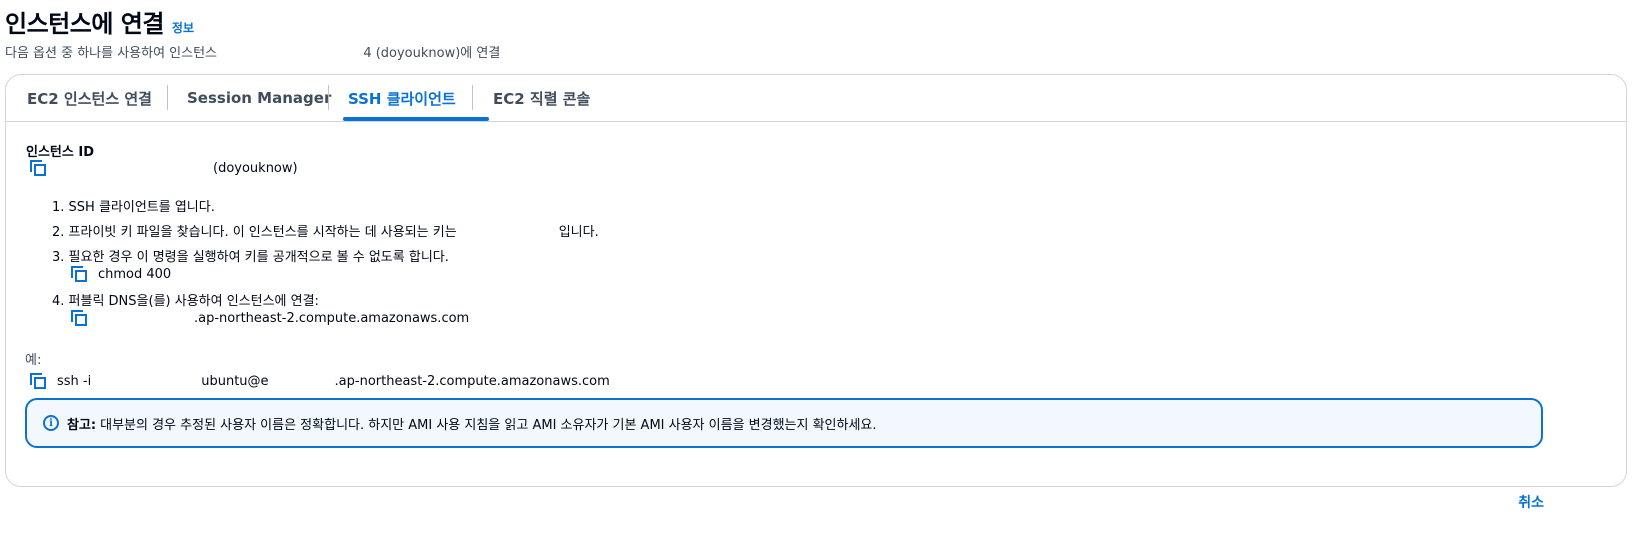 Image resolution: width=1632 pixels, height=534 pixels. What do you see at coordinates (416, 119) in the screenshot?
I see `active-tab-indicator` at bounding box center [416, 119].